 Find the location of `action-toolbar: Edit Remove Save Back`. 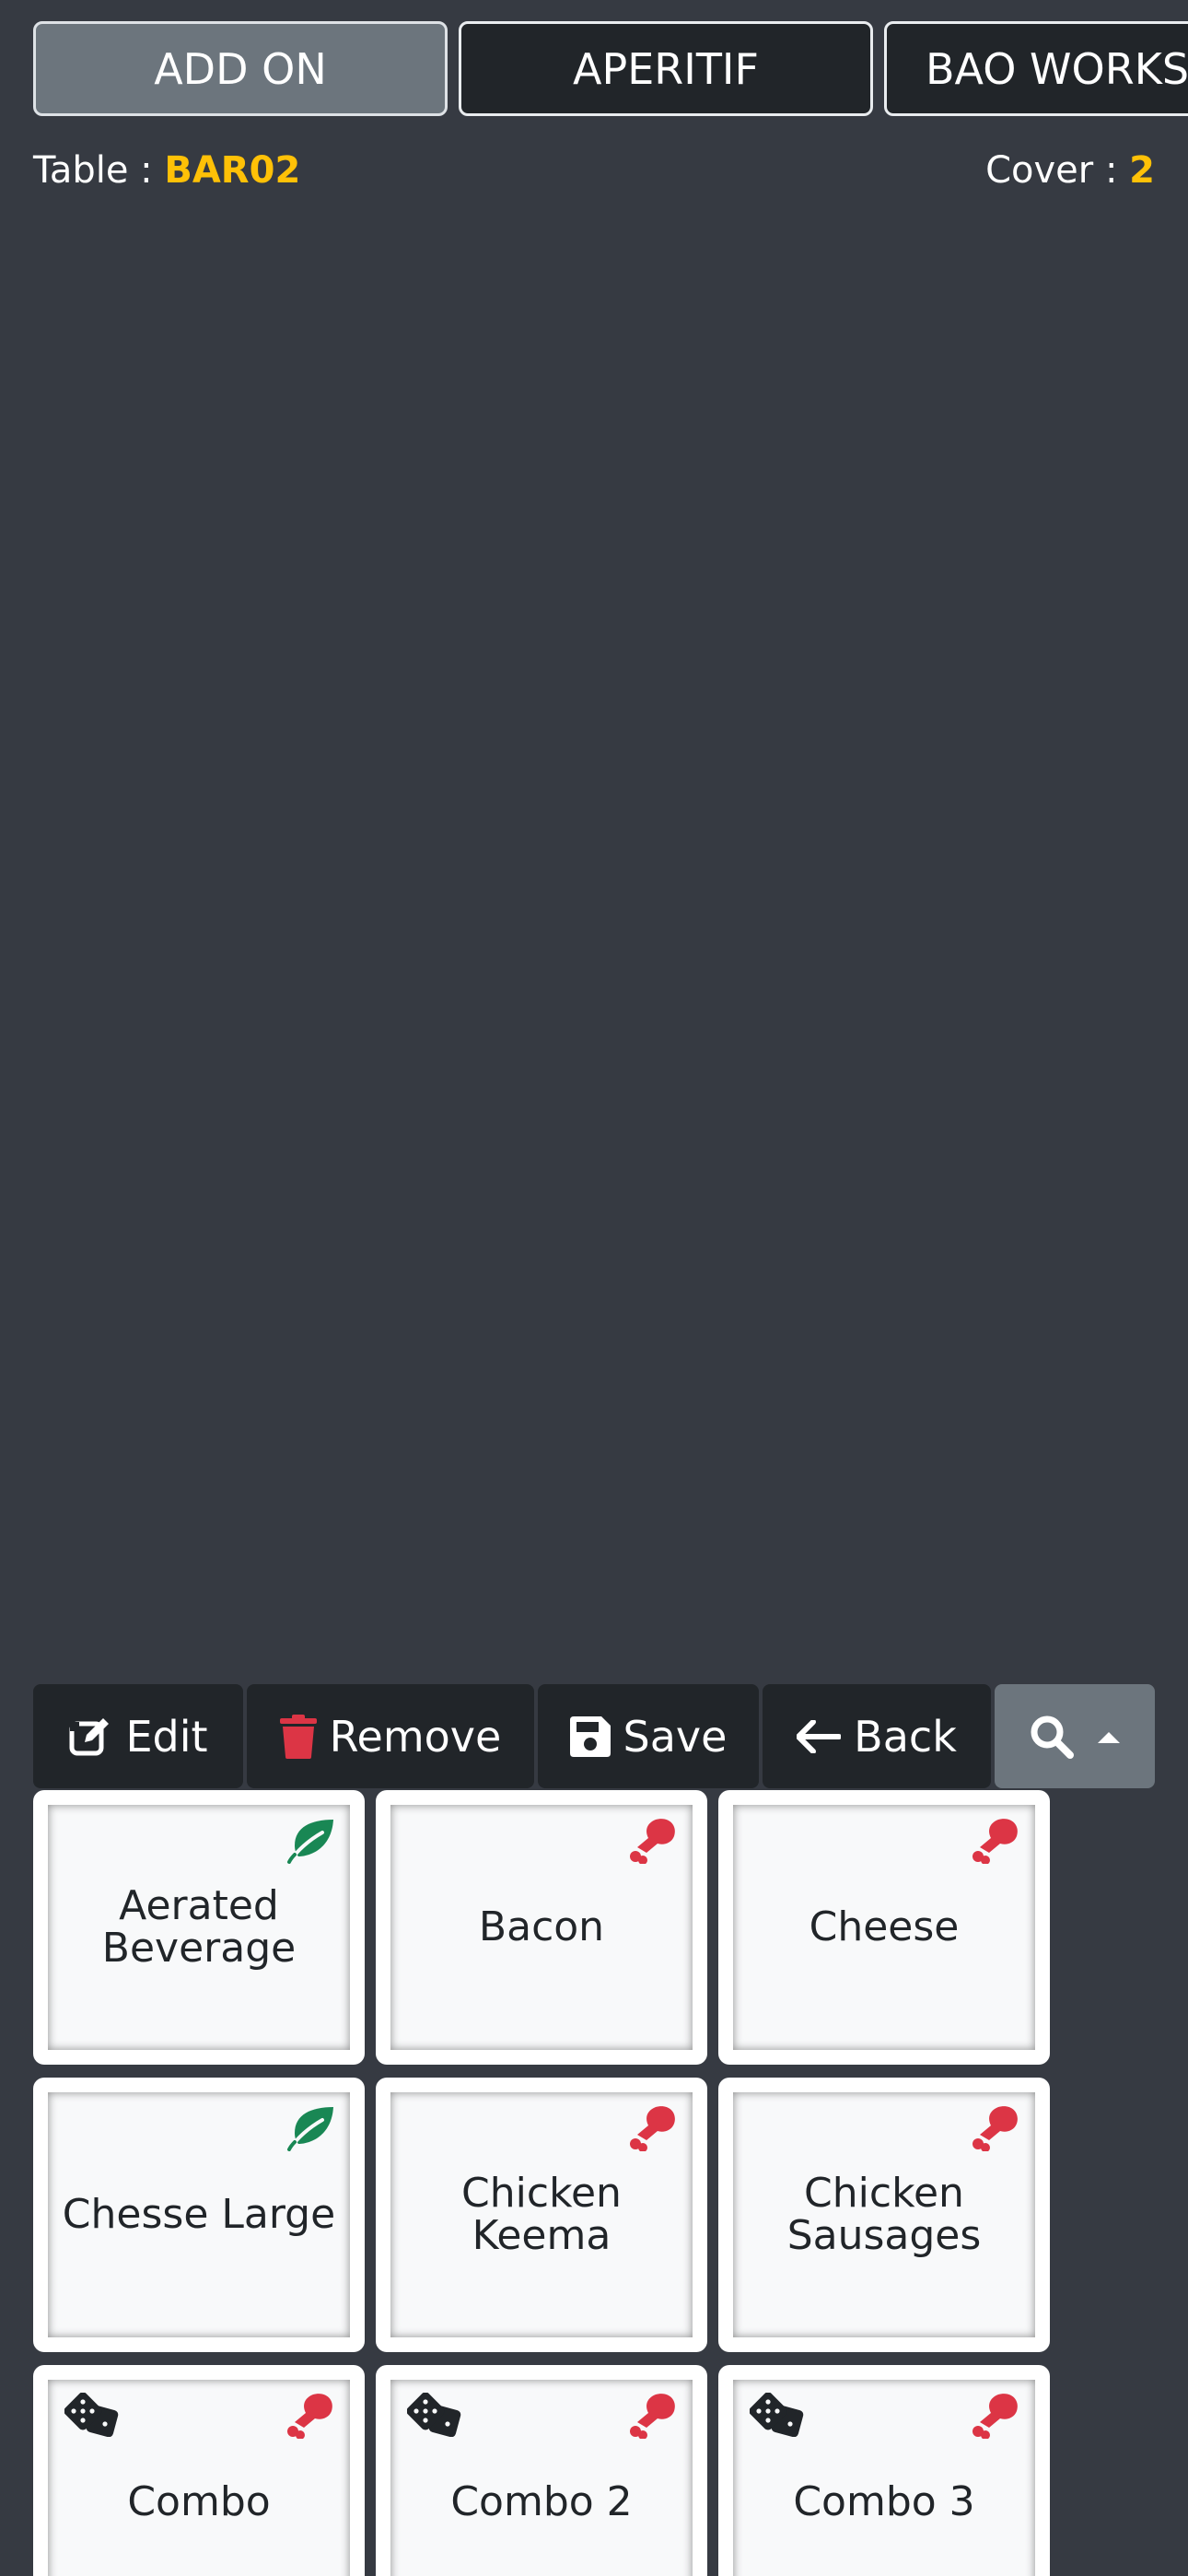

action-toolbar: Edit Remove Save Back is located at coordinates (594, 1736).